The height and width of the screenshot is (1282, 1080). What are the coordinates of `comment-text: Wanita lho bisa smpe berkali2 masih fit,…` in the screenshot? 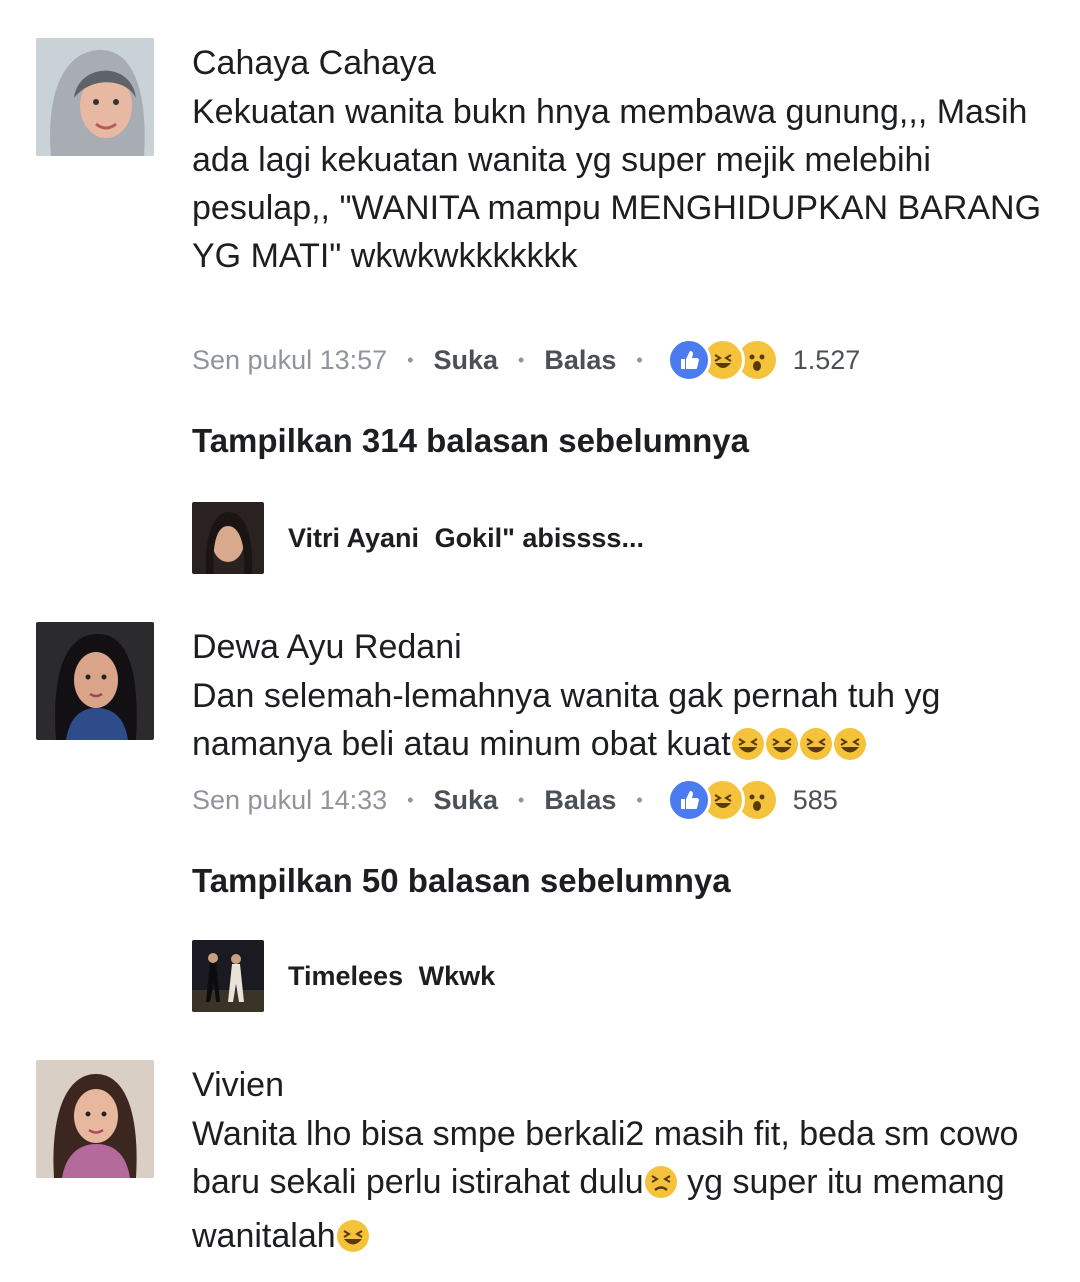 It's located at (622, 1188).